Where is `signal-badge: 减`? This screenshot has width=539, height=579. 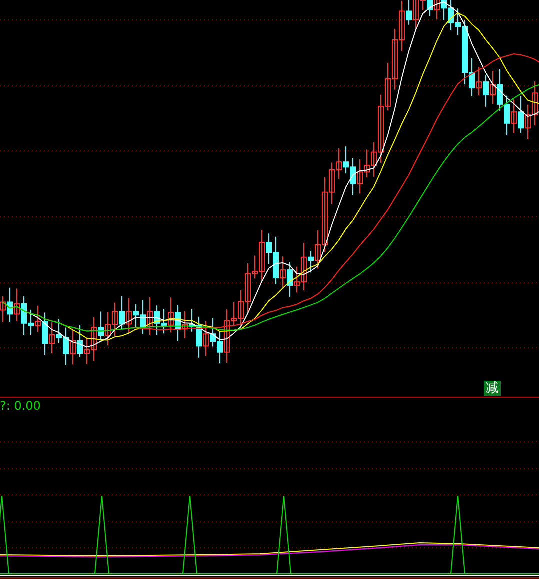 signal-badge: 减 is located at coordinates (492, 388).